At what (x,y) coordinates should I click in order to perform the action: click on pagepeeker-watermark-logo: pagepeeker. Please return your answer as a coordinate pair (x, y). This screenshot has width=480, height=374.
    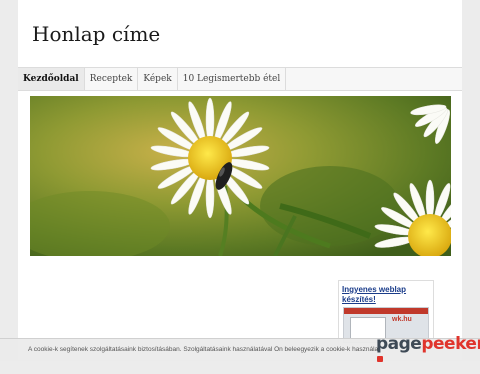
    Looking at the image, I should click on (428, 354).